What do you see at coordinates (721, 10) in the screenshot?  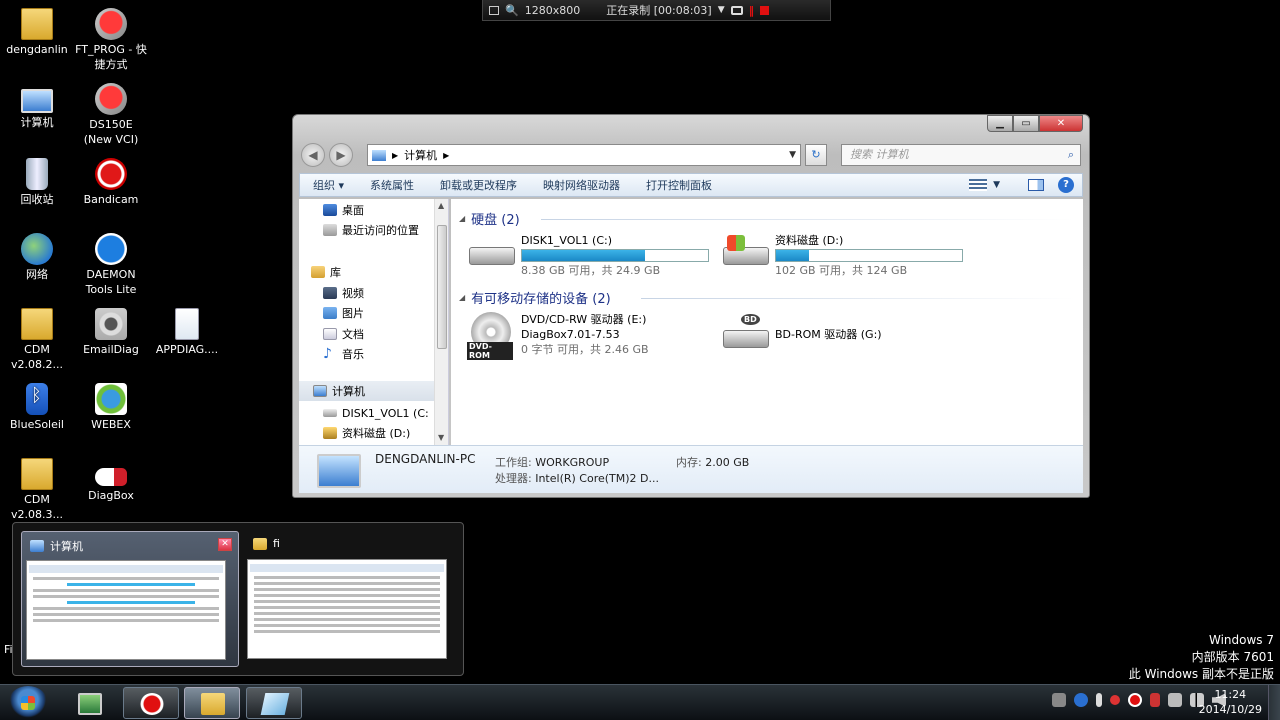 I see `dropdown-icon: ▼` at bounding box center [721, 10].